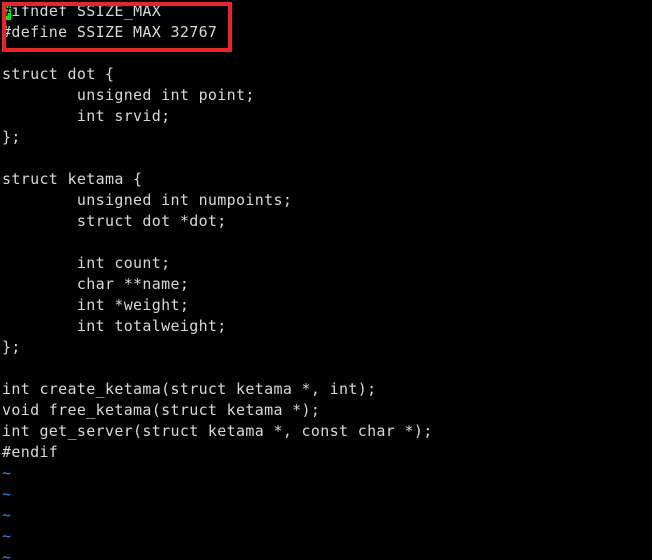 The image size is (652, 560). What do you see at coordinates (189, 389) in the screenshot?
I see `code-line: int create_ketama(struct ketama *, int);` at bounding box center [189, 389].